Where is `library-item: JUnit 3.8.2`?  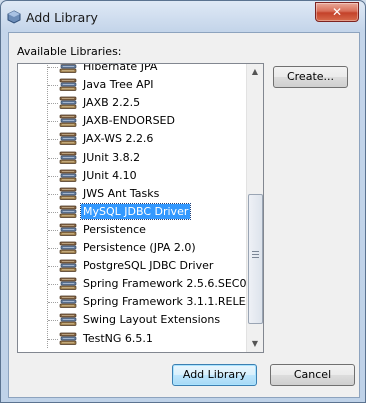
library-item: JUnit 3.8.2 is located at coordinates (133, 158).